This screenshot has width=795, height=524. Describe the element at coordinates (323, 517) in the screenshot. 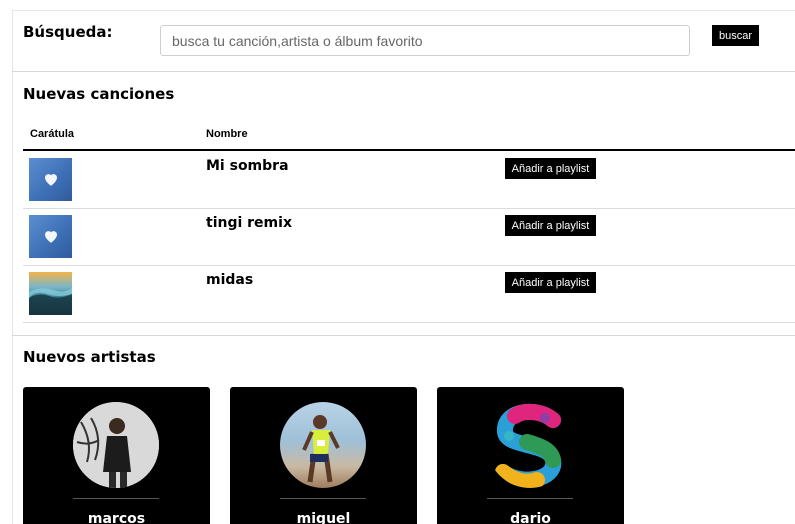

I see `artist-name: miguel` at that location.